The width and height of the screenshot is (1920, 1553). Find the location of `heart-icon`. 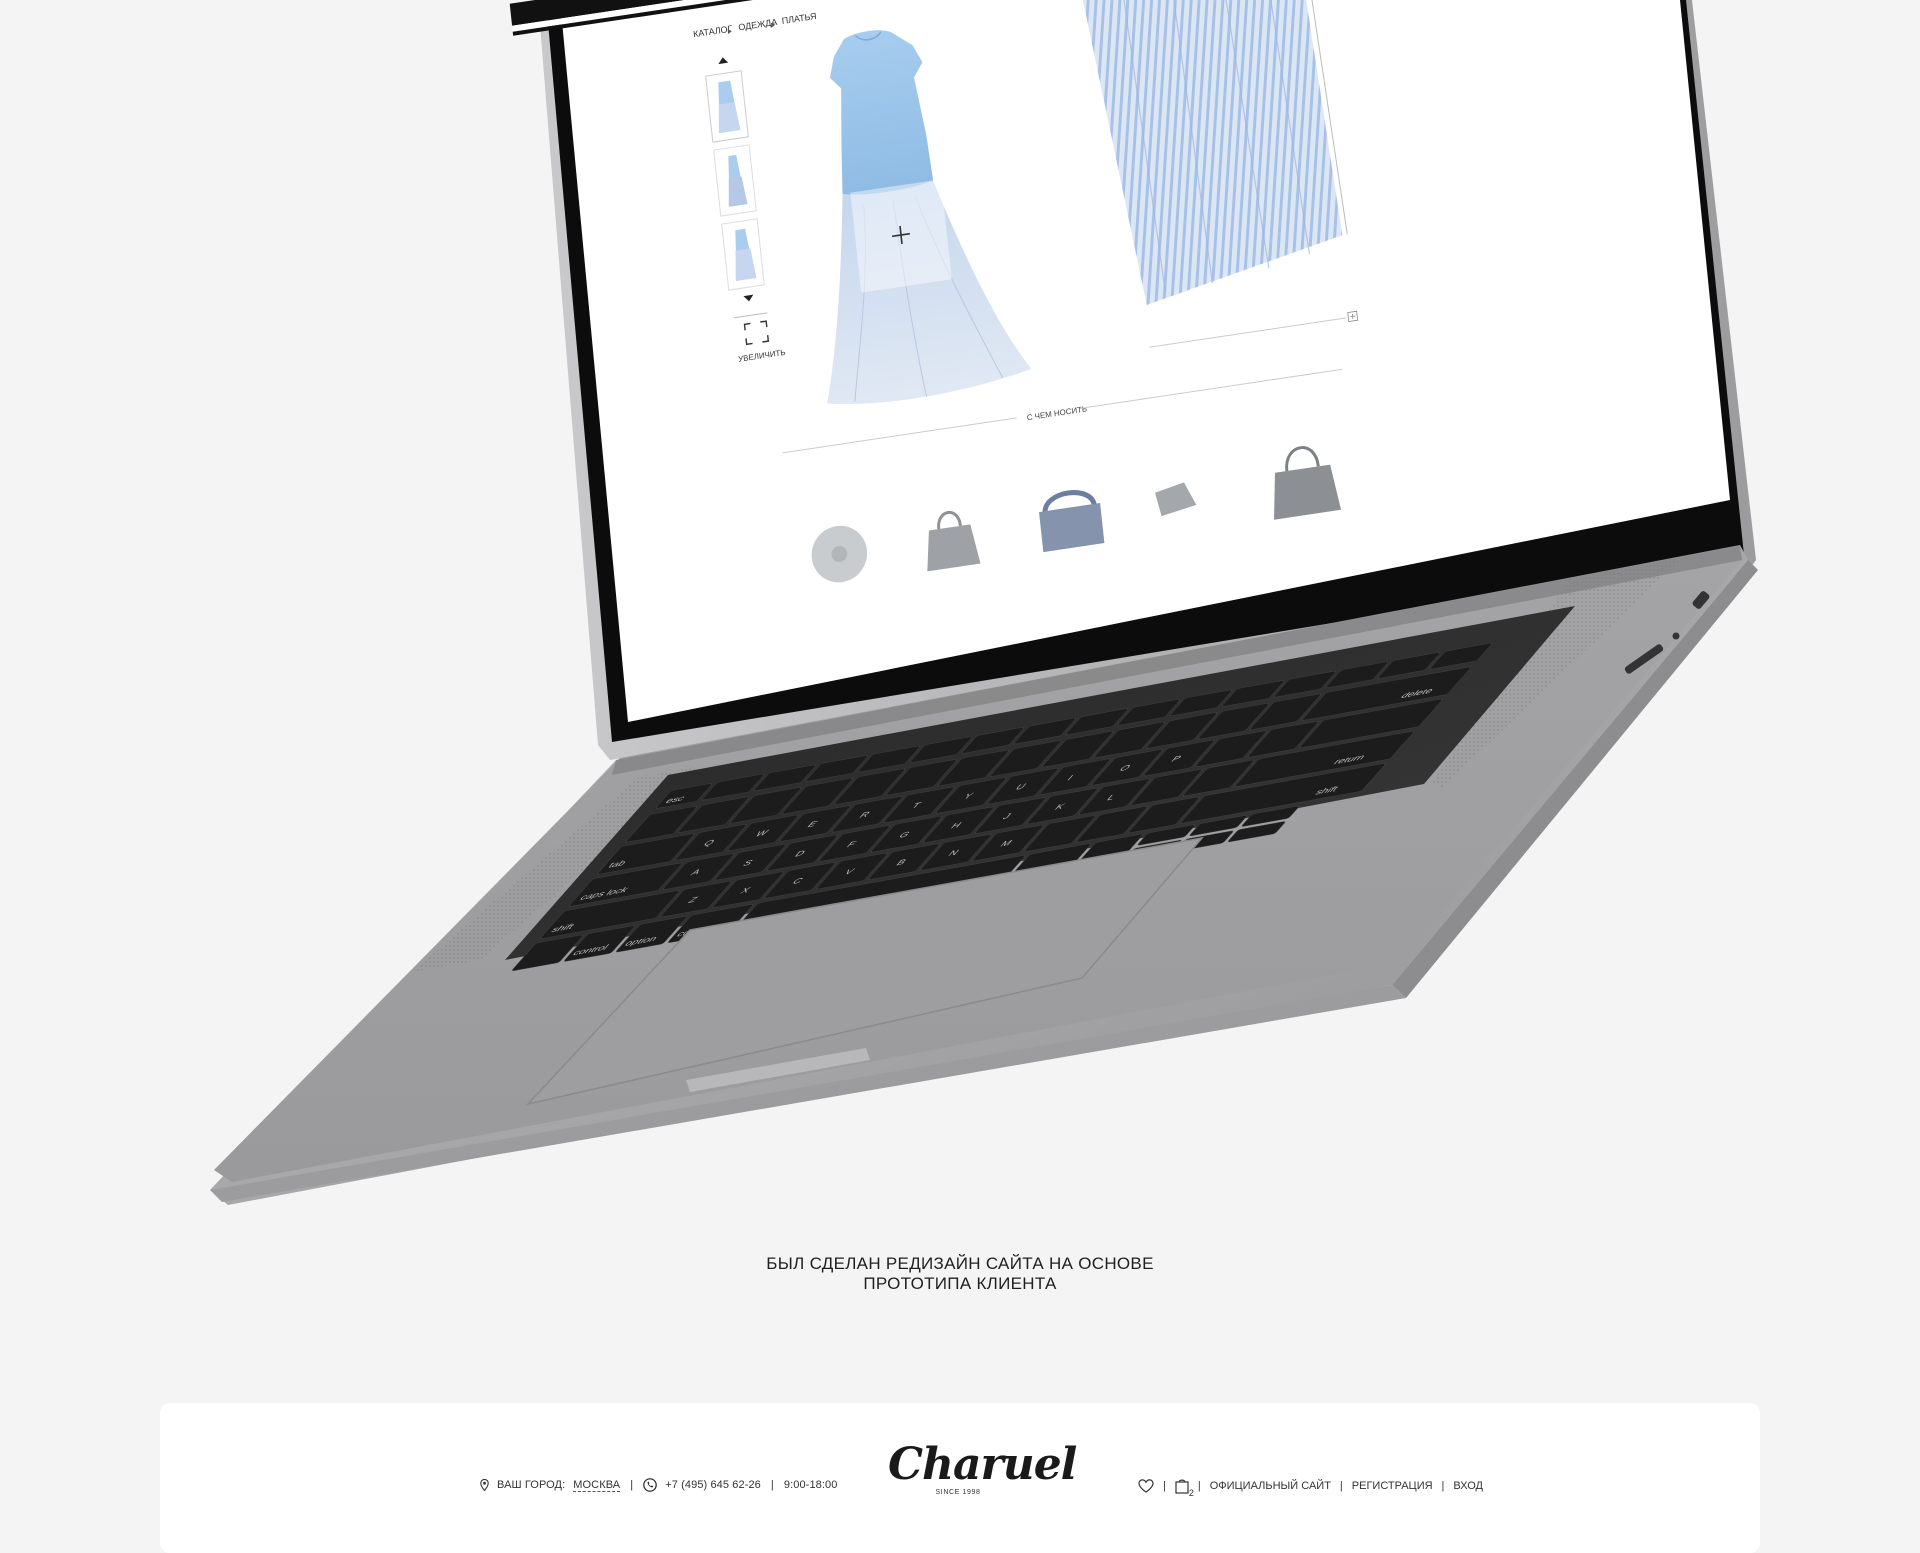

heart-icon is located at coordinates (1146, 1486).